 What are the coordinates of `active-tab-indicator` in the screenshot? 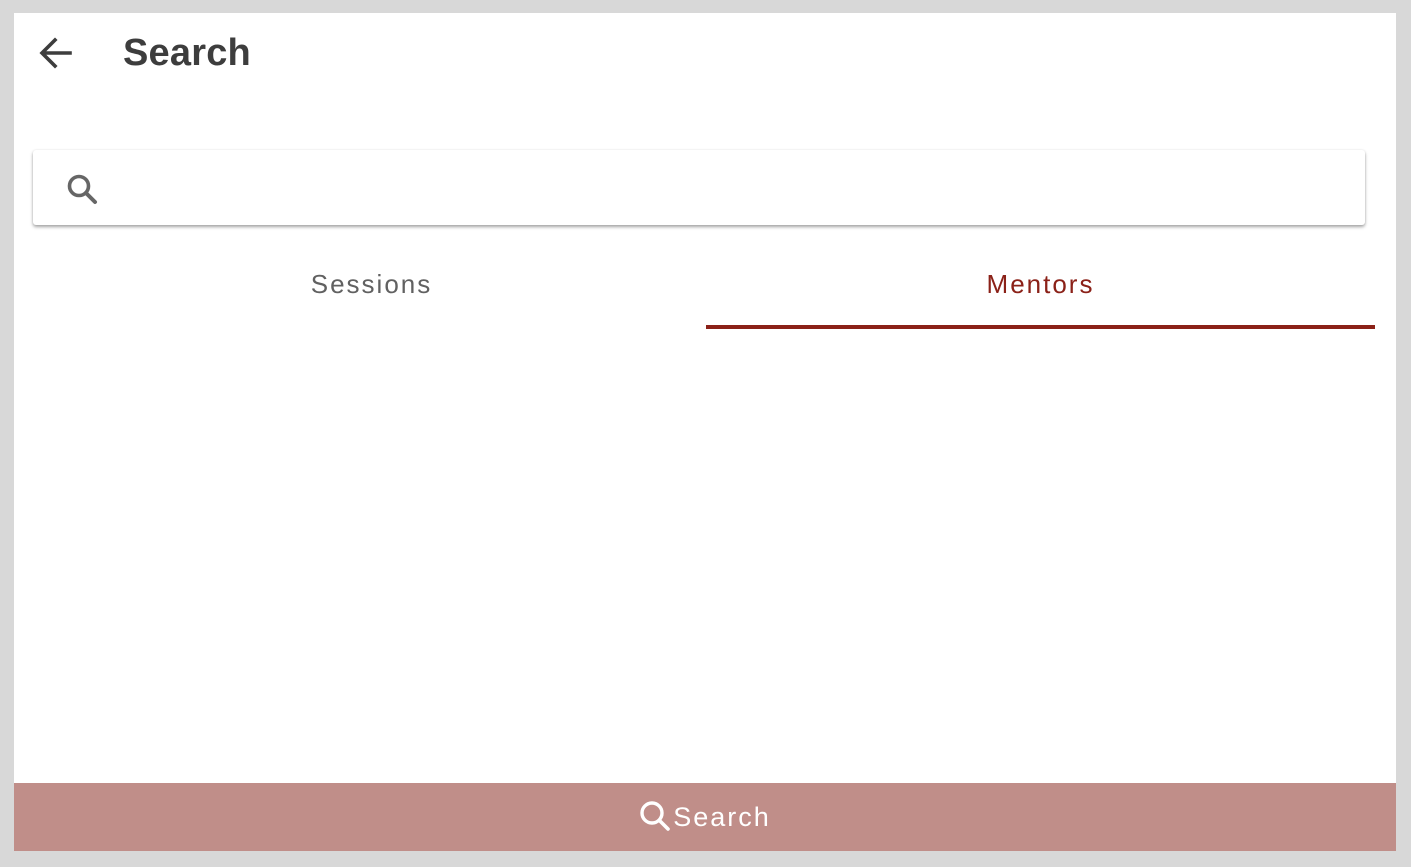 It's located at (1040, 327).